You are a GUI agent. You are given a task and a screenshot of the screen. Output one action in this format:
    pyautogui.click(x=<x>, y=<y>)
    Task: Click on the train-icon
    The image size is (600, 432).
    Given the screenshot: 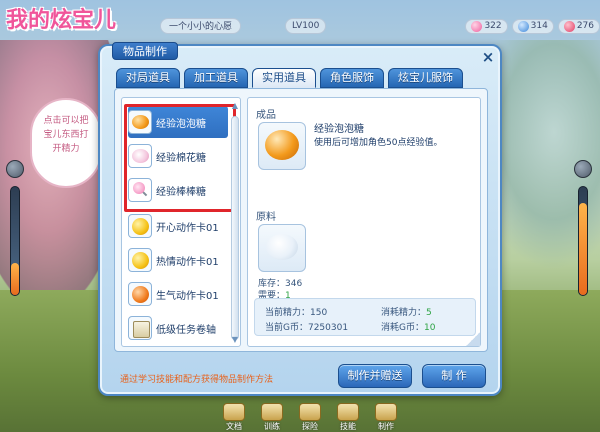 What is the action you would take?
    pyautogui.click(x=272, y=412)
    